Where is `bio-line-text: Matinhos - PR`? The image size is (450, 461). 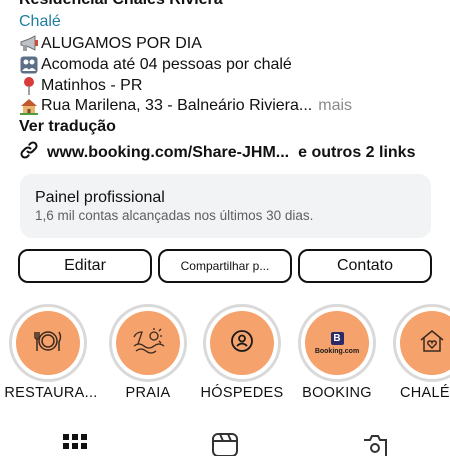
bio-line-text: Matinhos - PR is located at coordinates (92, 85).